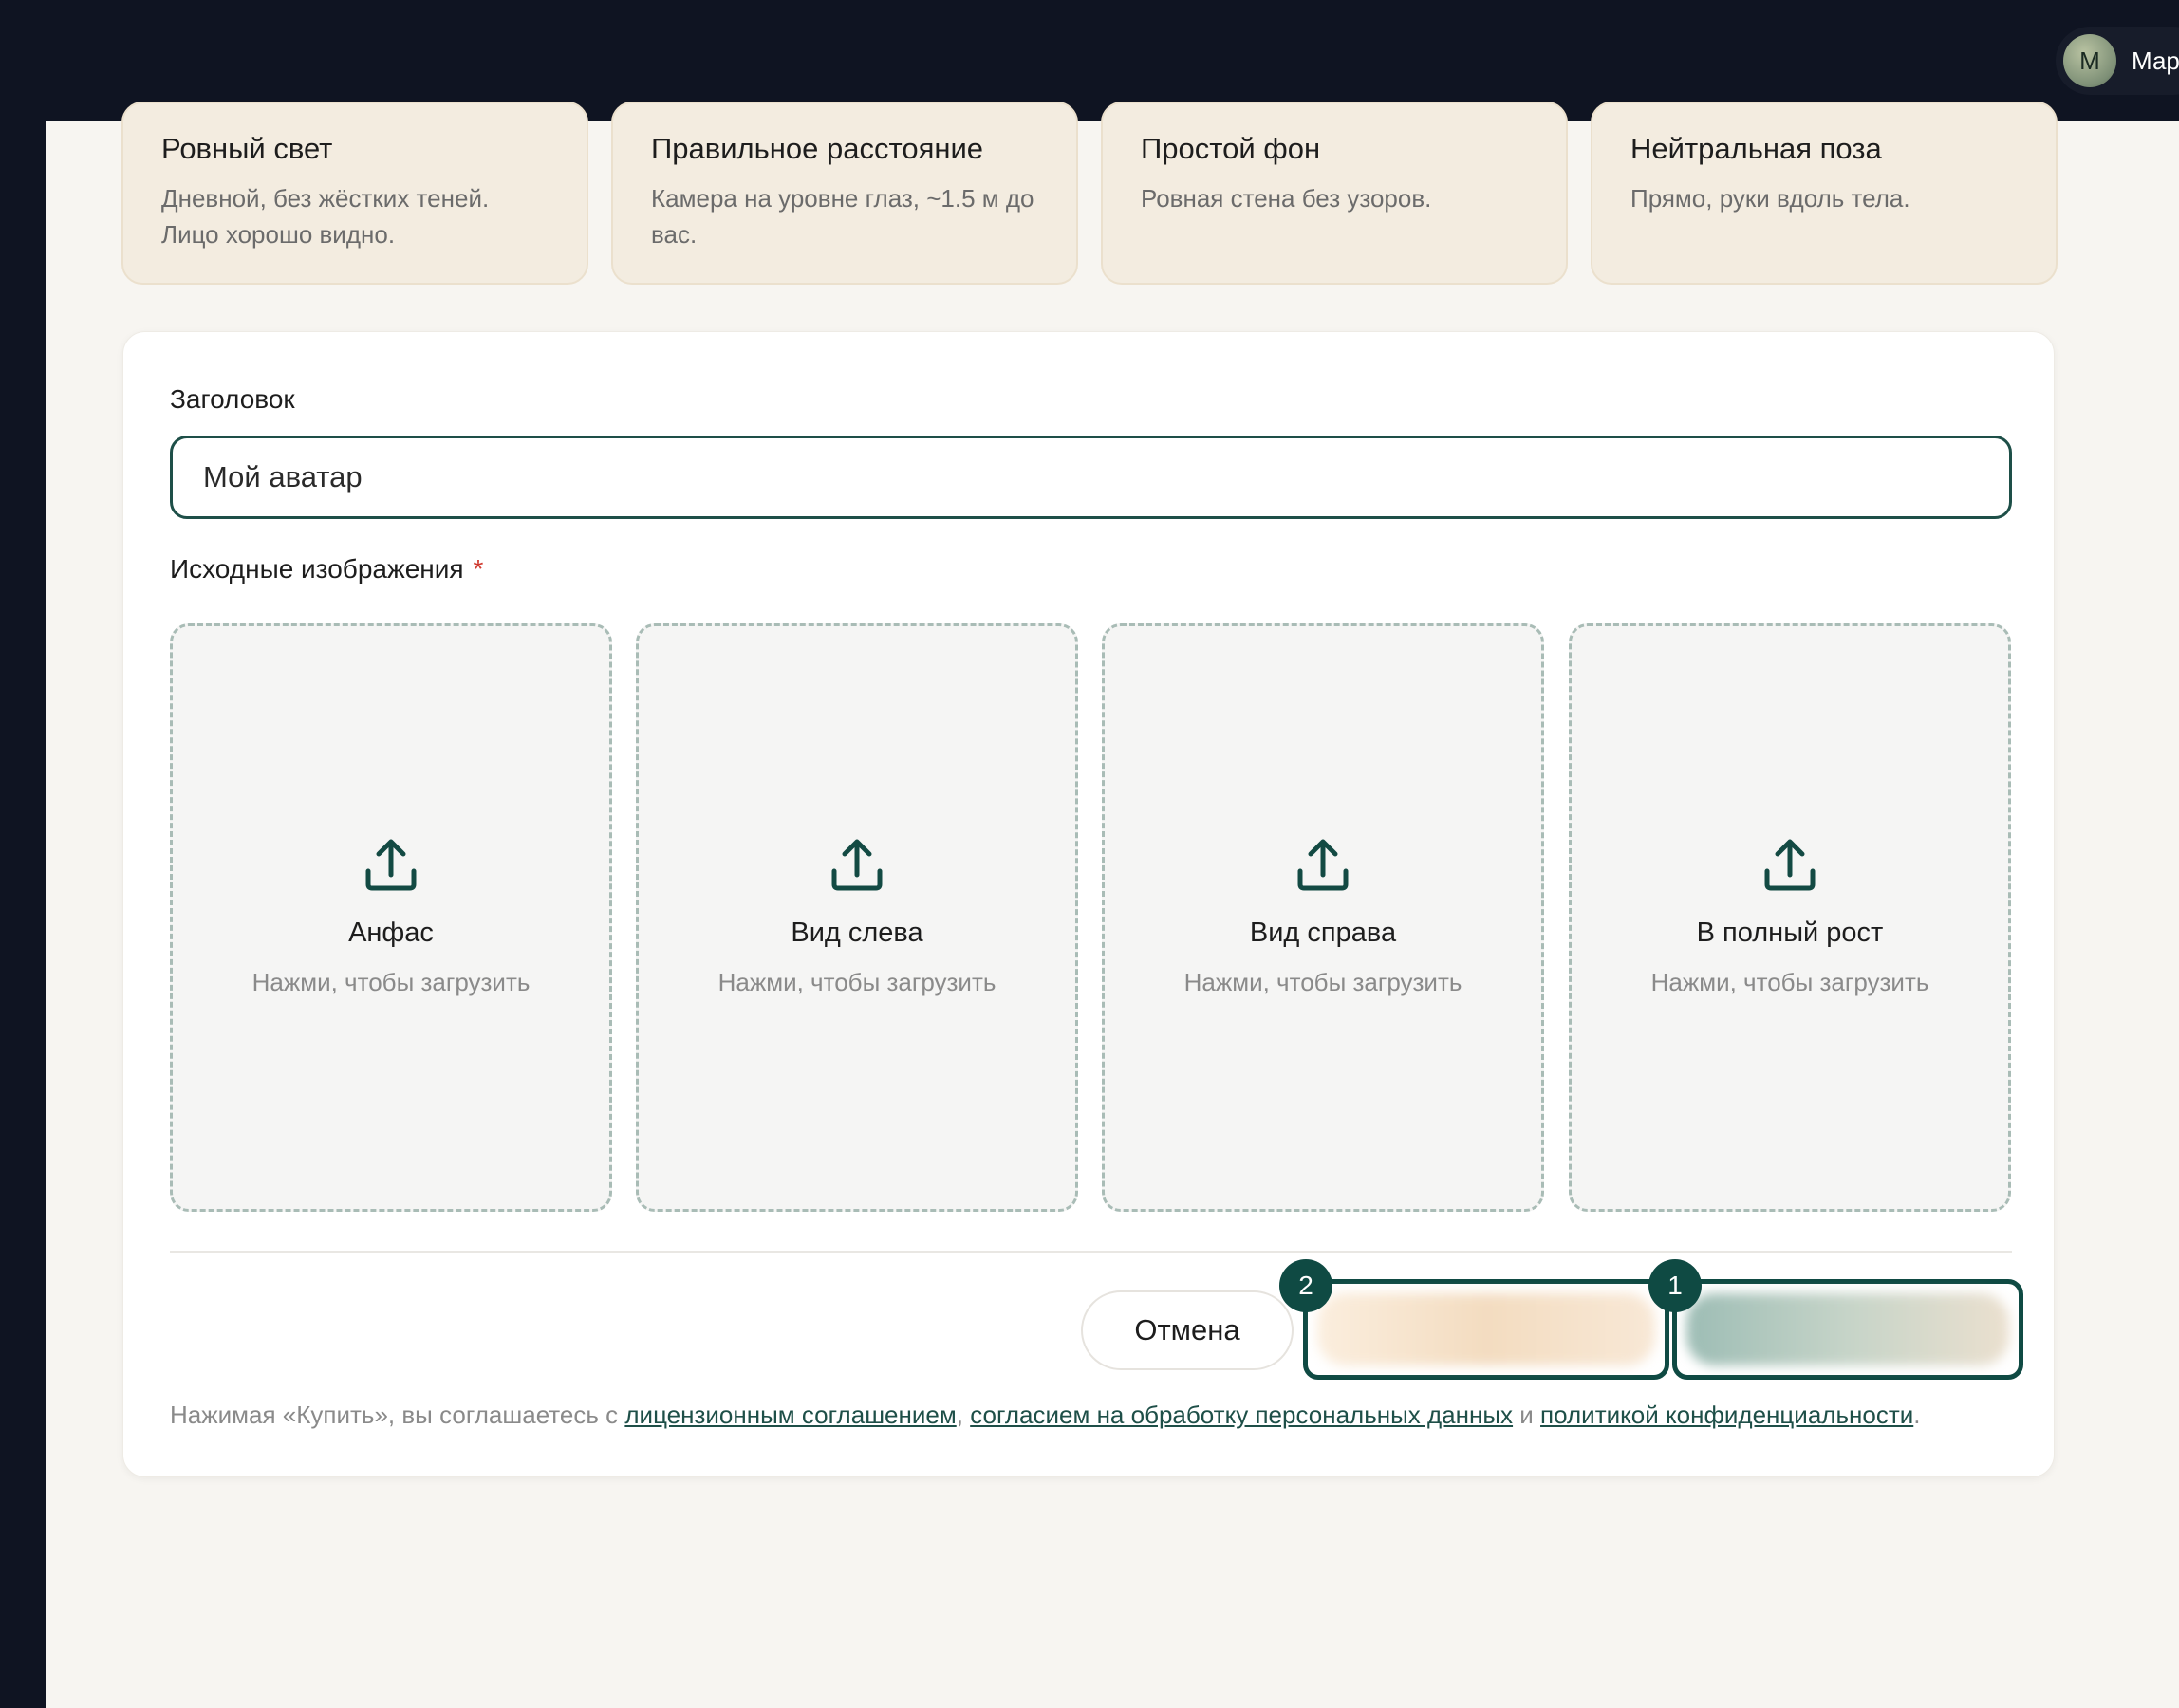 Image resolution: width=2179 pixels, height=1708 pixels. Describe the element at coordinates (2117, 61) in the screenshot. I see `user-menu: M Мар` at that location.